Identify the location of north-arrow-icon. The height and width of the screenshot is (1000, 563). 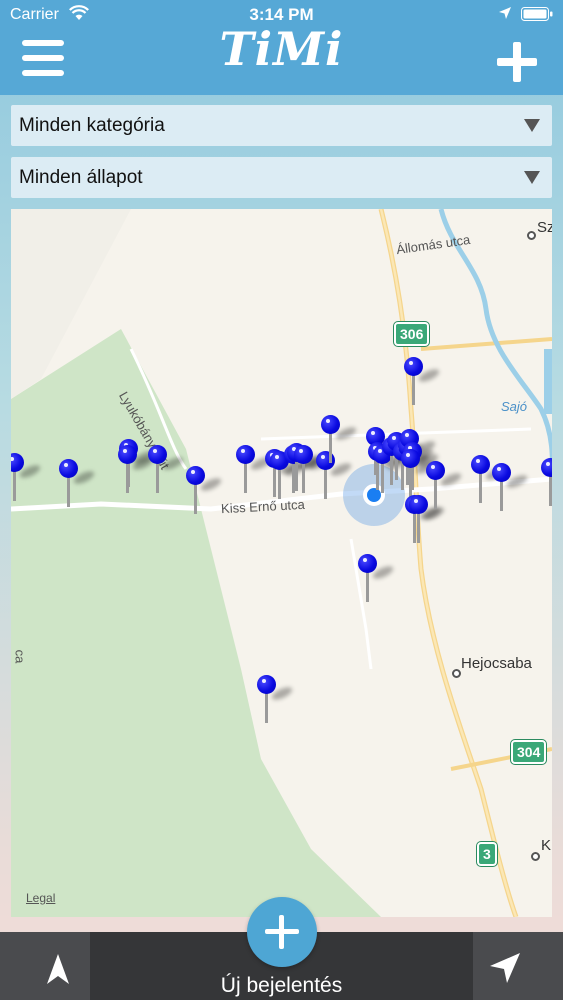
(58, 969).